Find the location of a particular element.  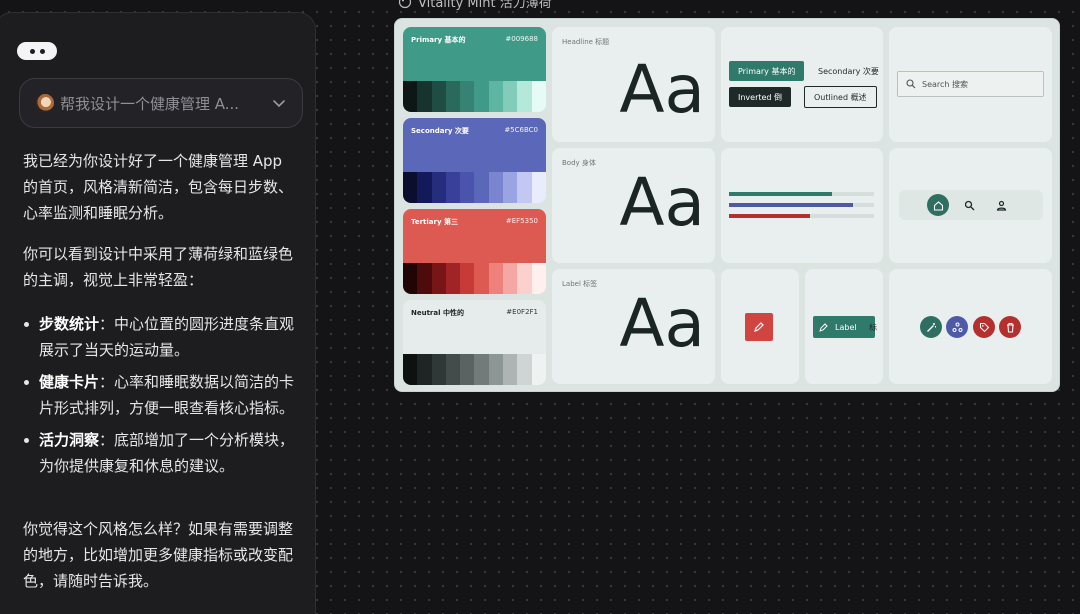

tag-button is located at coordinates (984, 327).